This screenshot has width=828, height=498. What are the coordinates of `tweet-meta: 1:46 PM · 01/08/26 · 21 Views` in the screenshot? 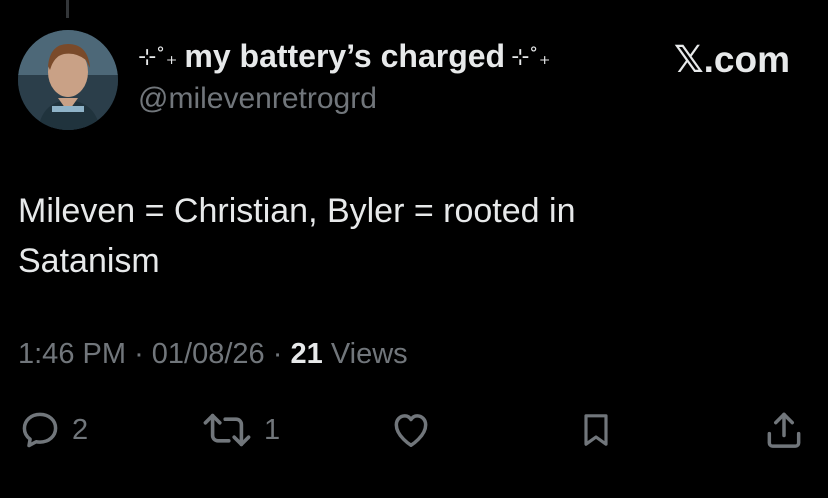 It's located at (213, 354).